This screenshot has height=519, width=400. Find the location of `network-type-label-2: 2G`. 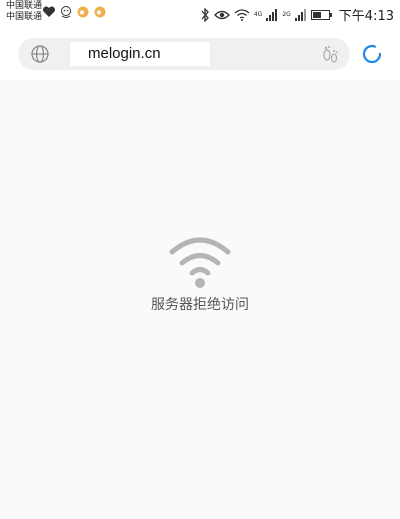

network-type-label-2: 2G is located at coordinates (286, 14).